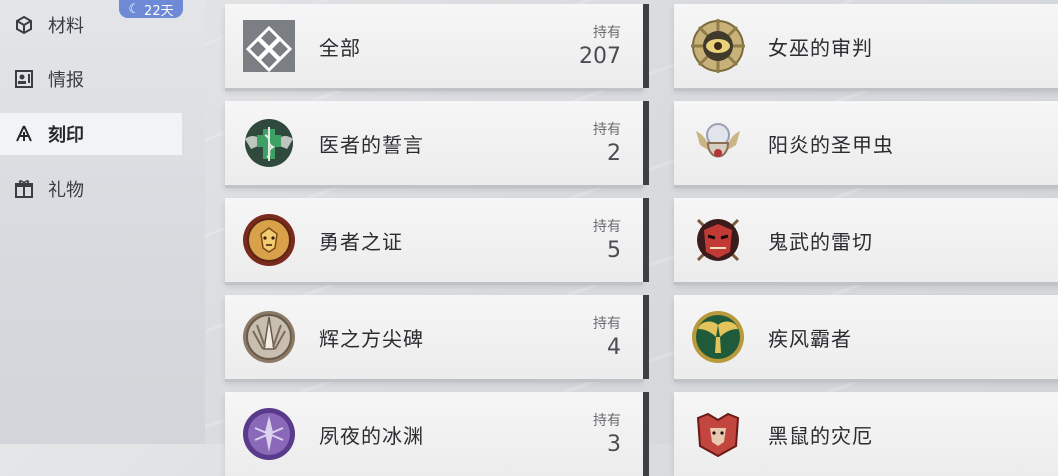 The height and width of the screenshot is (476, 1058). I want to click on gift-icon, so click(24, 189).